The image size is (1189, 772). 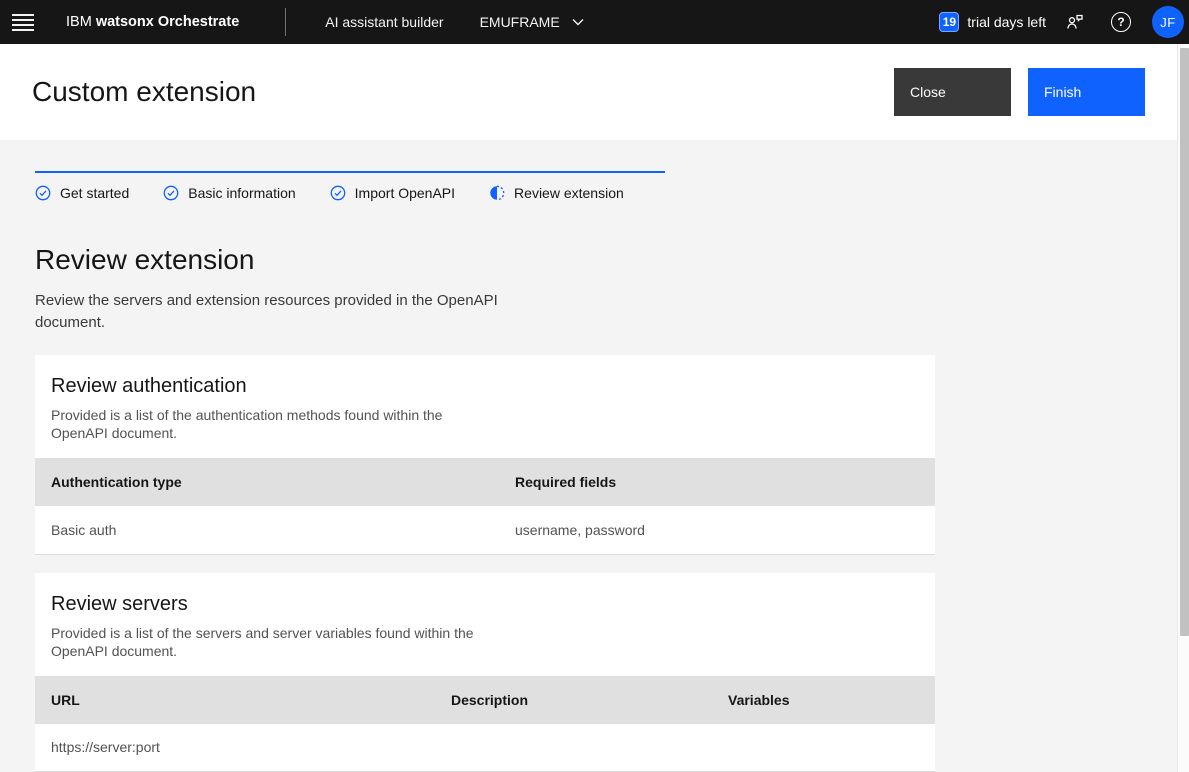 I want to click on help-button: ?, so click(x=1121, y=22).